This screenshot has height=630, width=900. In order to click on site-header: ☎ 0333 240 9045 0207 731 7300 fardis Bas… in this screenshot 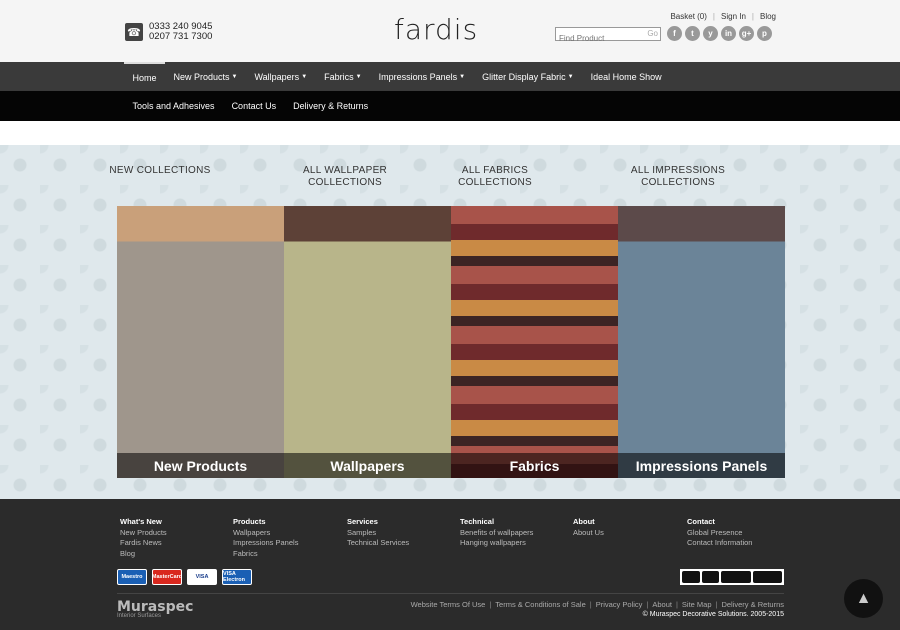, I will do `click(450, 31)`.